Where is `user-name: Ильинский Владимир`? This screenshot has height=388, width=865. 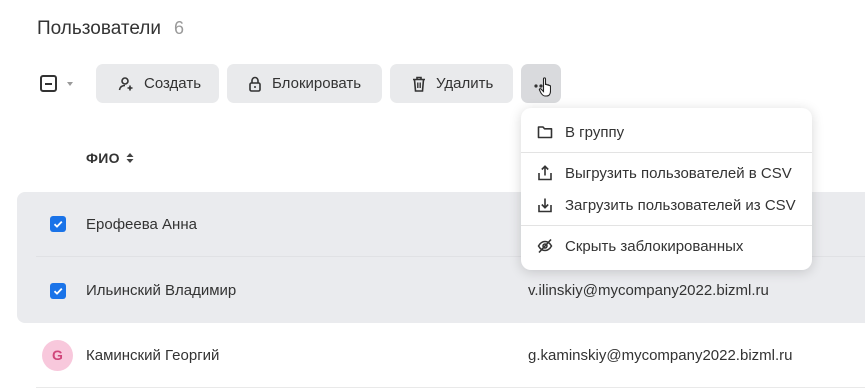 user-name: Ильинский Владимир is located at coordinates (161, 290).